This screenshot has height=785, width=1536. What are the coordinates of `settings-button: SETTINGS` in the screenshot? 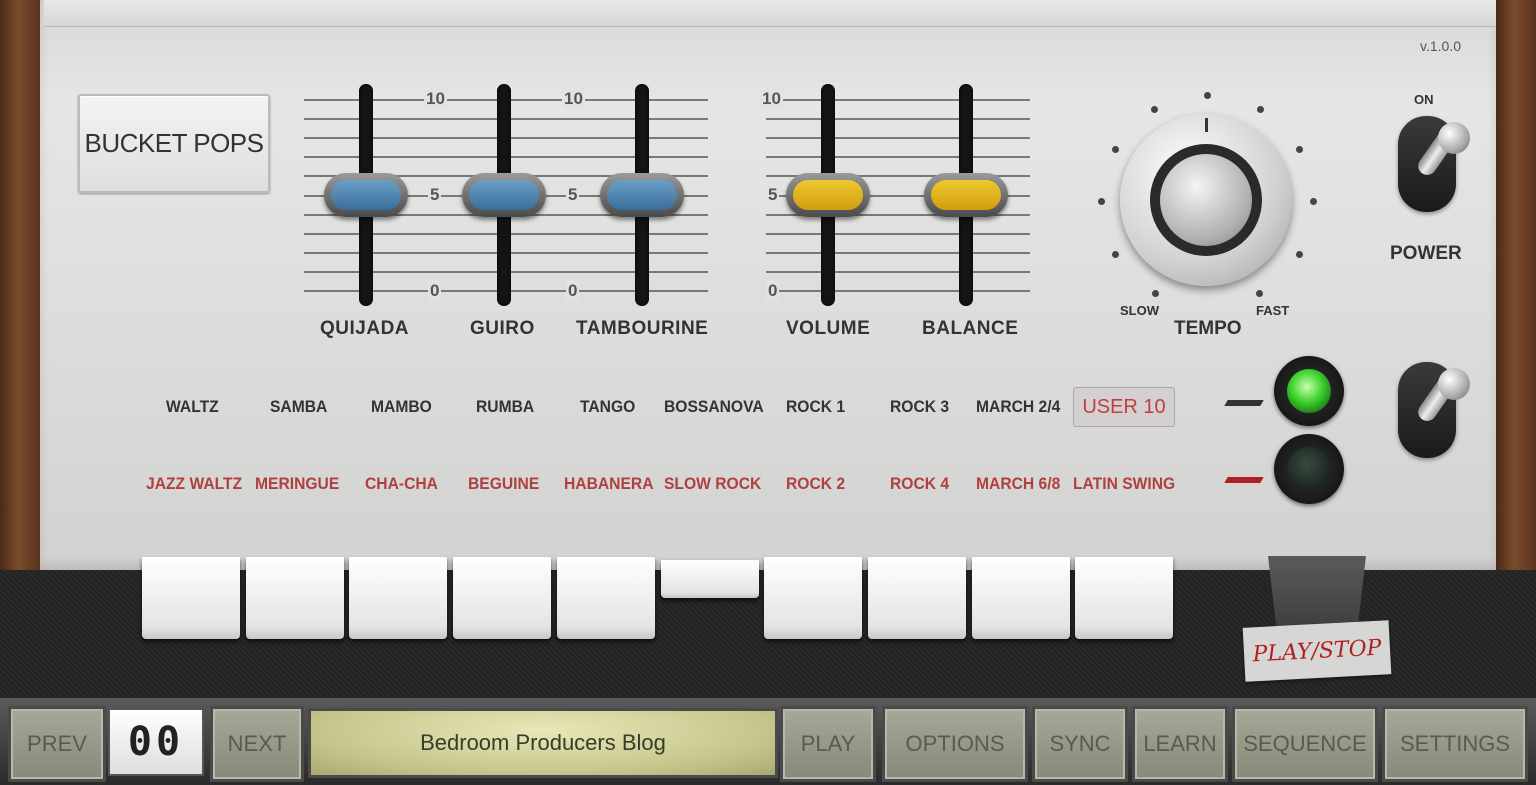 It's located at (1455, 744).